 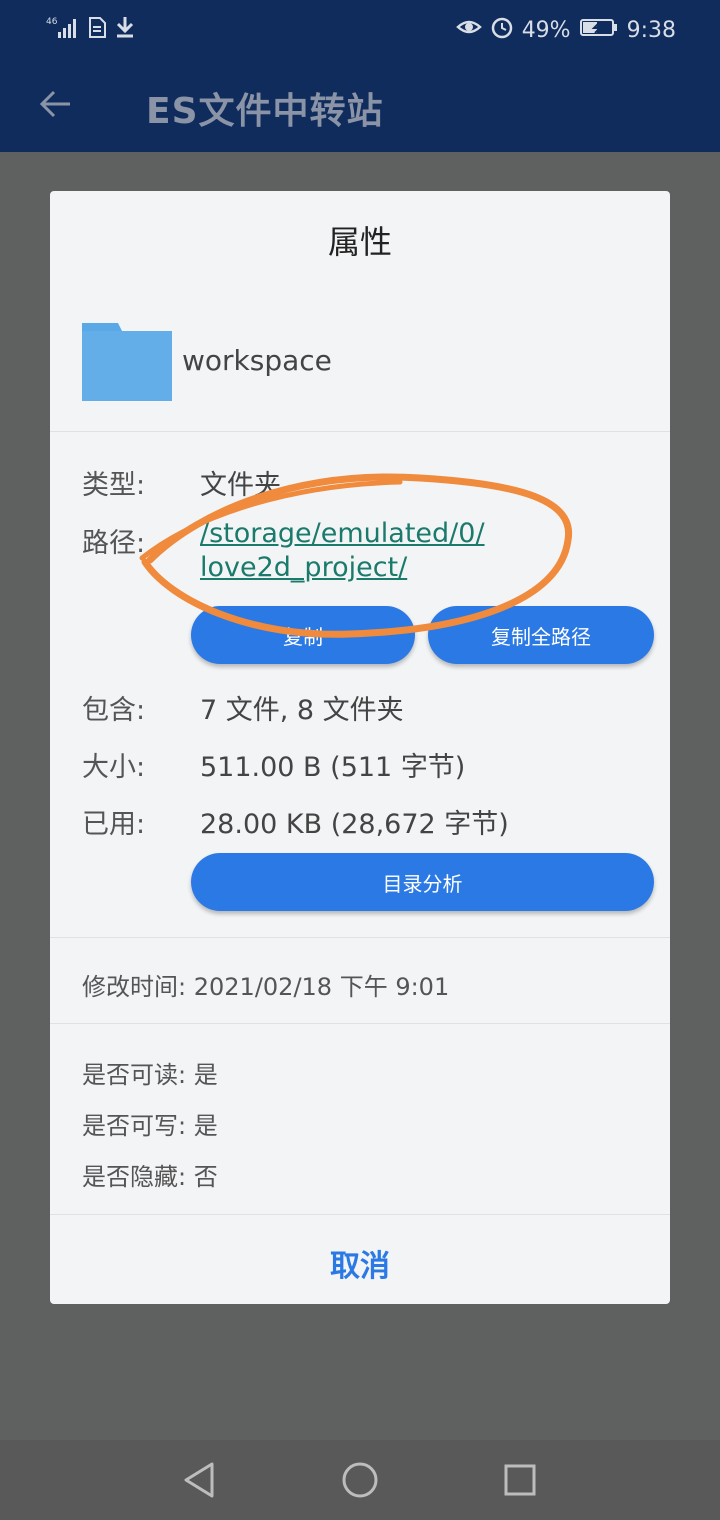 I want to click on readable-row: 是否可读: 是, so click(x=150, y=1072).